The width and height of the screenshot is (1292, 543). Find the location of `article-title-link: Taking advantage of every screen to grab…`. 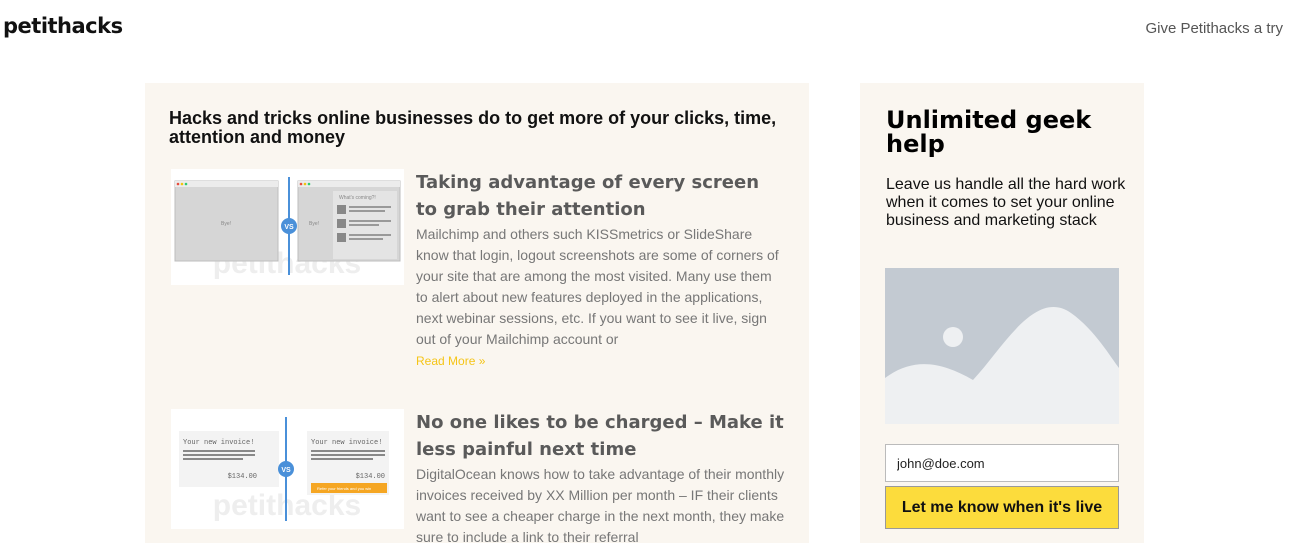

article-title-link: Taking advantage of every screen to grab… is located at coordinates (601, 196).